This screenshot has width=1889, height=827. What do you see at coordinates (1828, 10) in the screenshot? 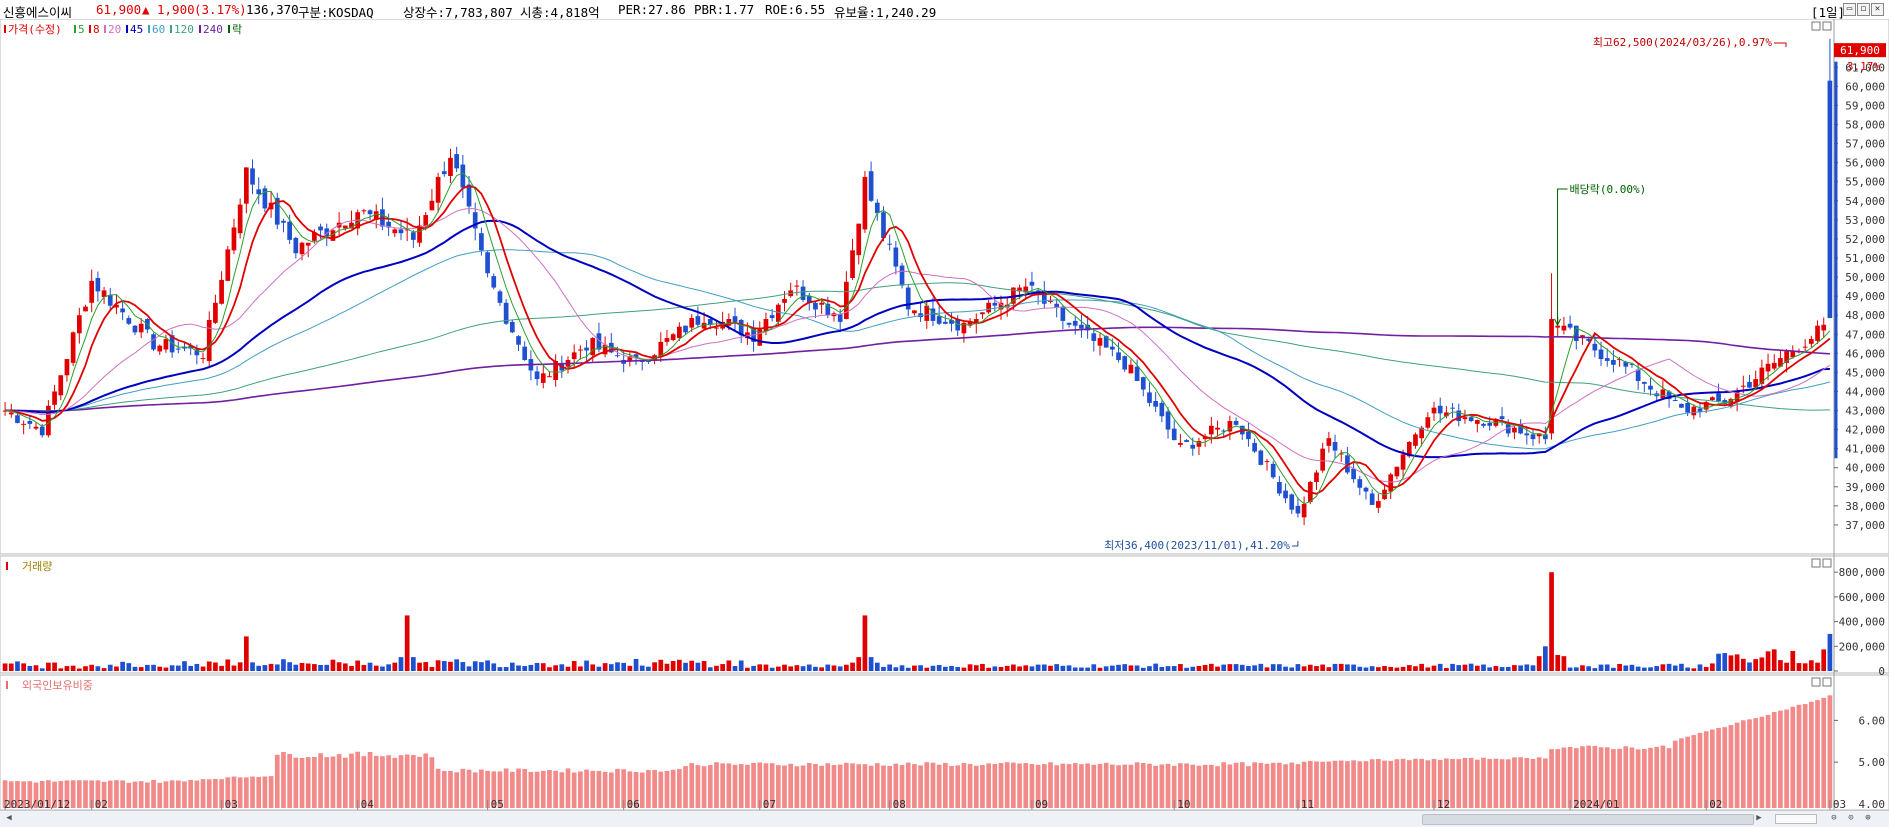
I see `period-selector: [1일]` at bounding box center [1828, 10].